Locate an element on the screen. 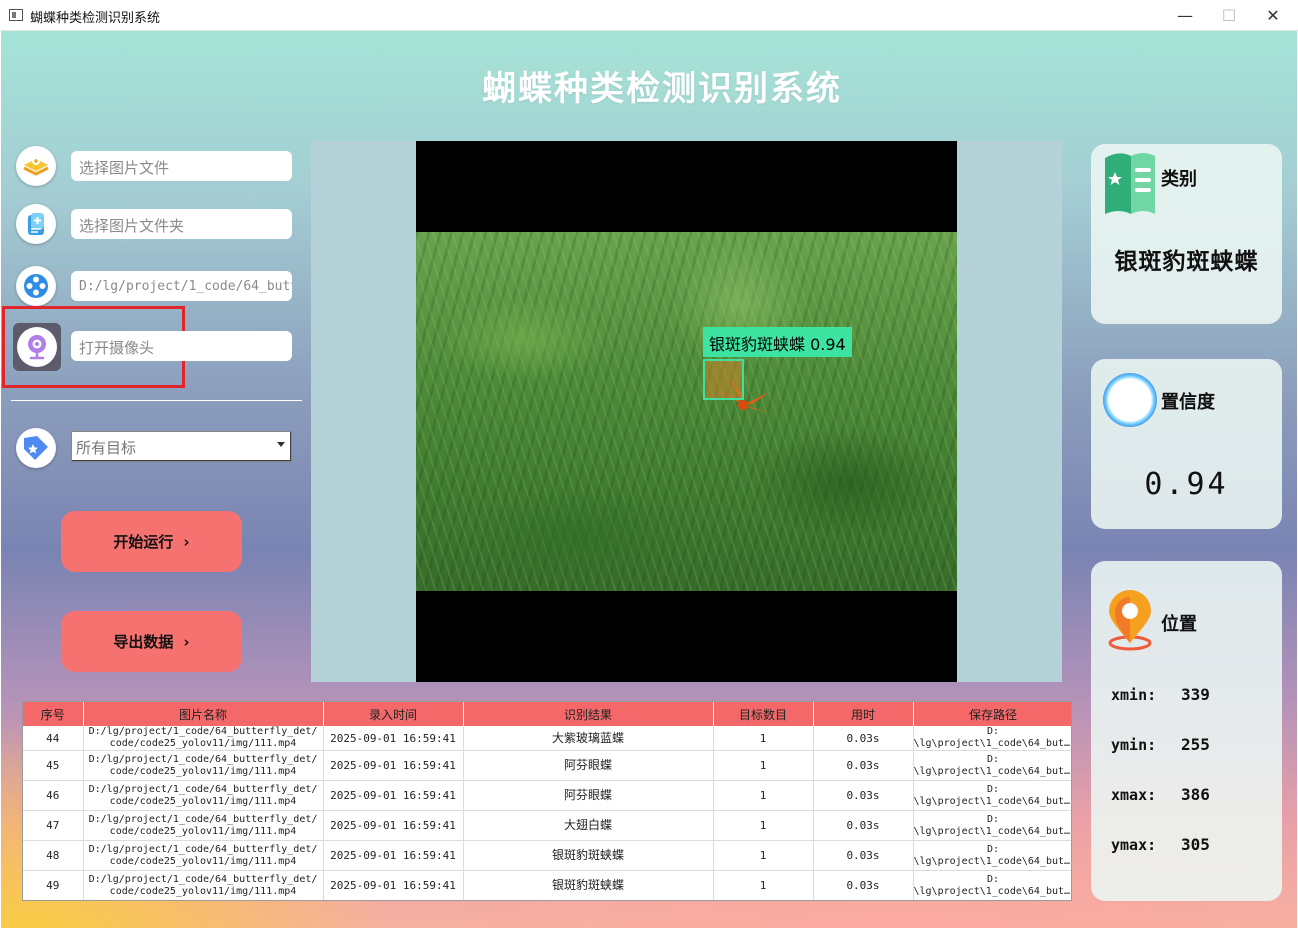 Image resolution: width=1298 pixels, height=928 pixels. ymax-value: 305 is located at coordinates (1195, 844).